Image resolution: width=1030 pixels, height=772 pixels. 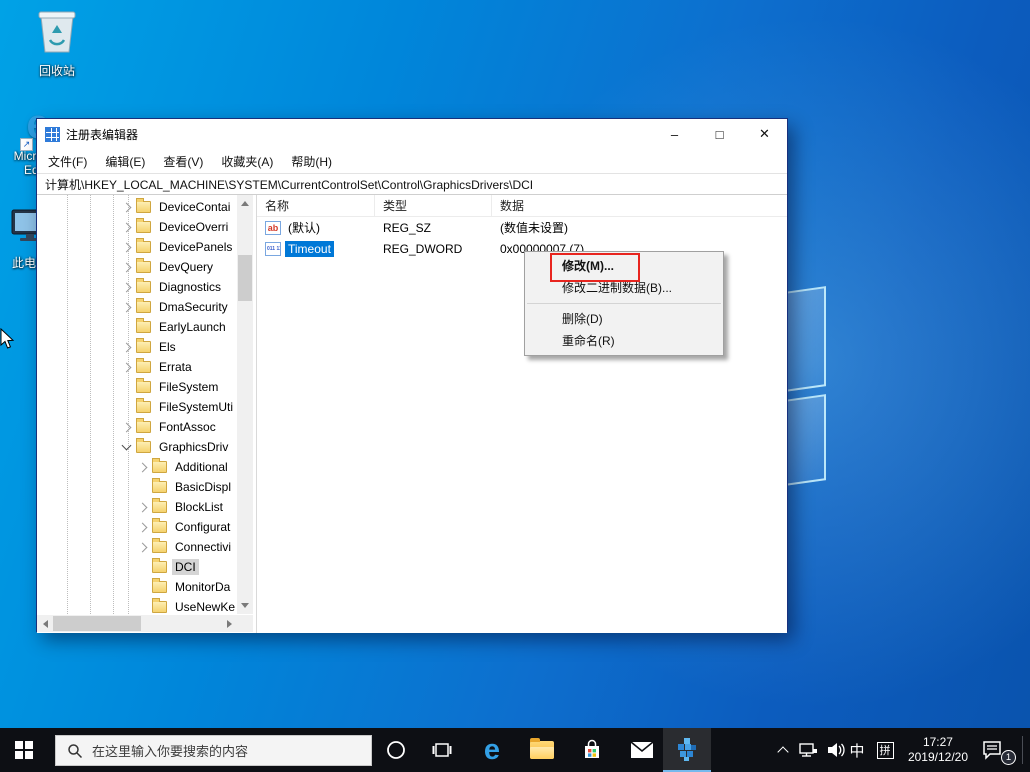 What do you see at coordinates (137, 227) in the screenshot?
I see `tree-node: DeviceOverri` at bounding box center [137, 227].